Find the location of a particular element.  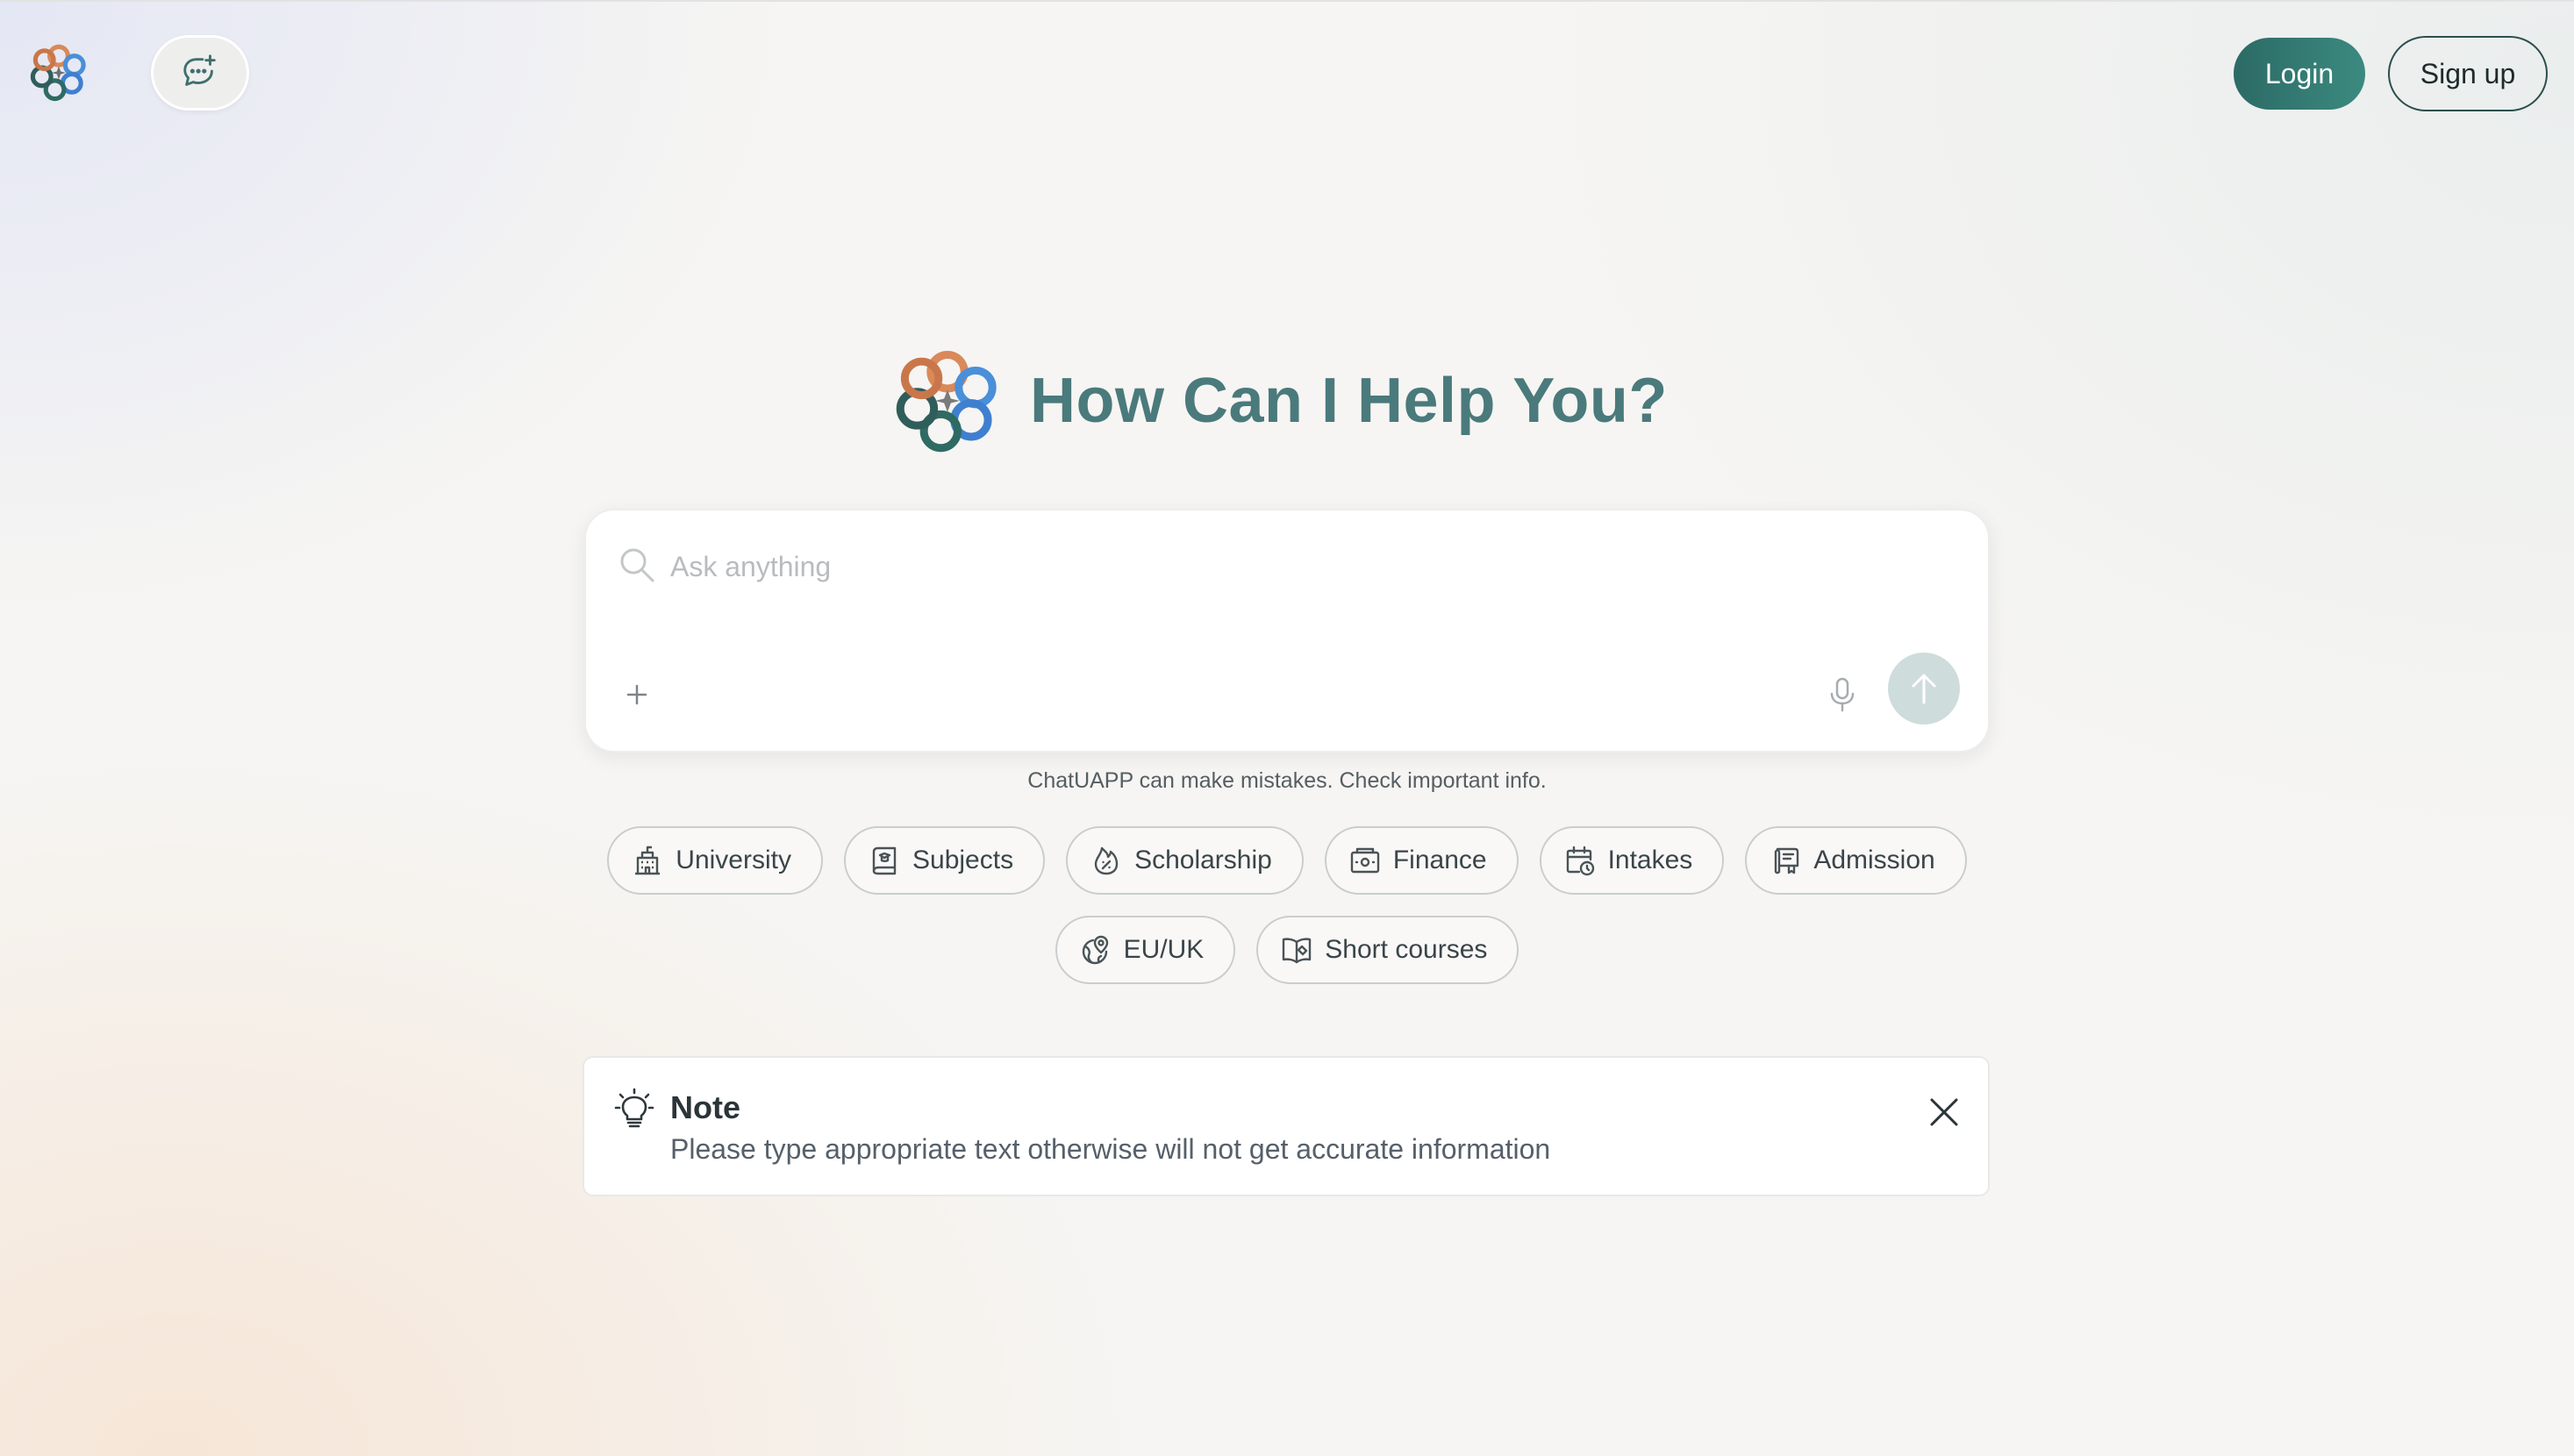

attach-button is located at coordinates (636, 694).